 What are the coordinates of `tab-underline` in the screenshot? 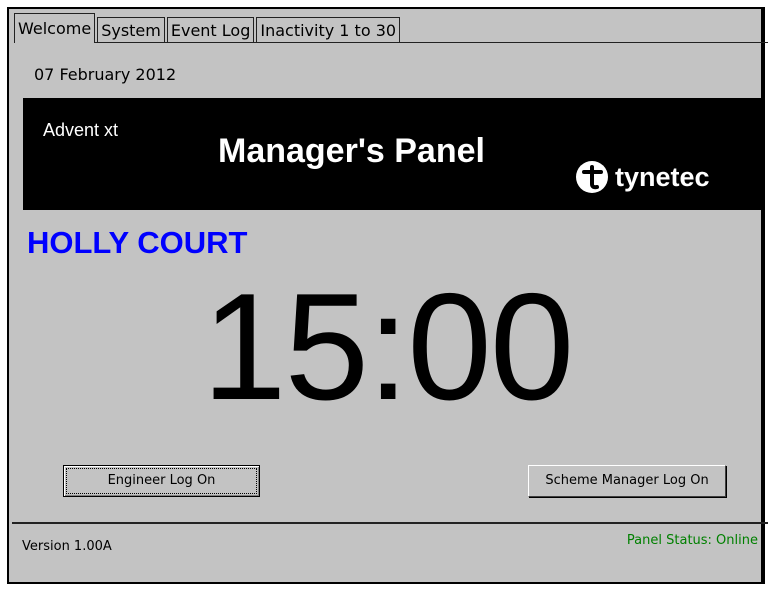 It's located at (391, 42).